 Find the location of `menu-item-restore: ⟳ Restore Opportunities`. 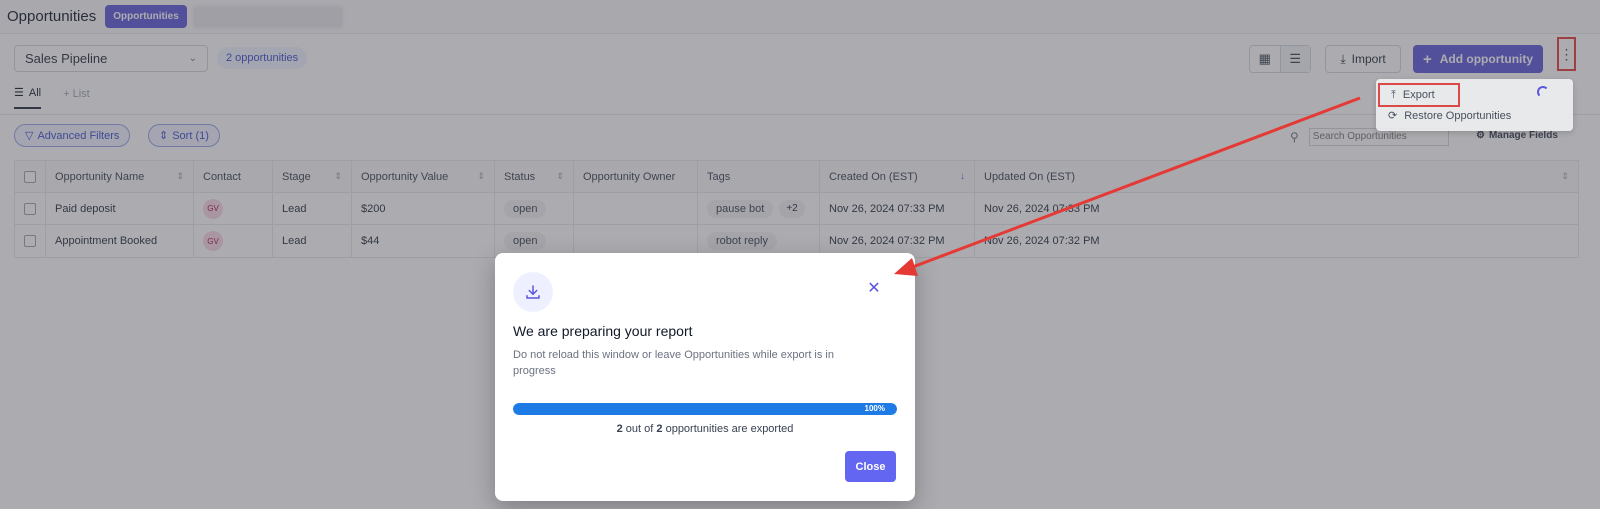

menu-item-restore: ⟳ Restore Opportunities is located at coordinates (1450, 116).